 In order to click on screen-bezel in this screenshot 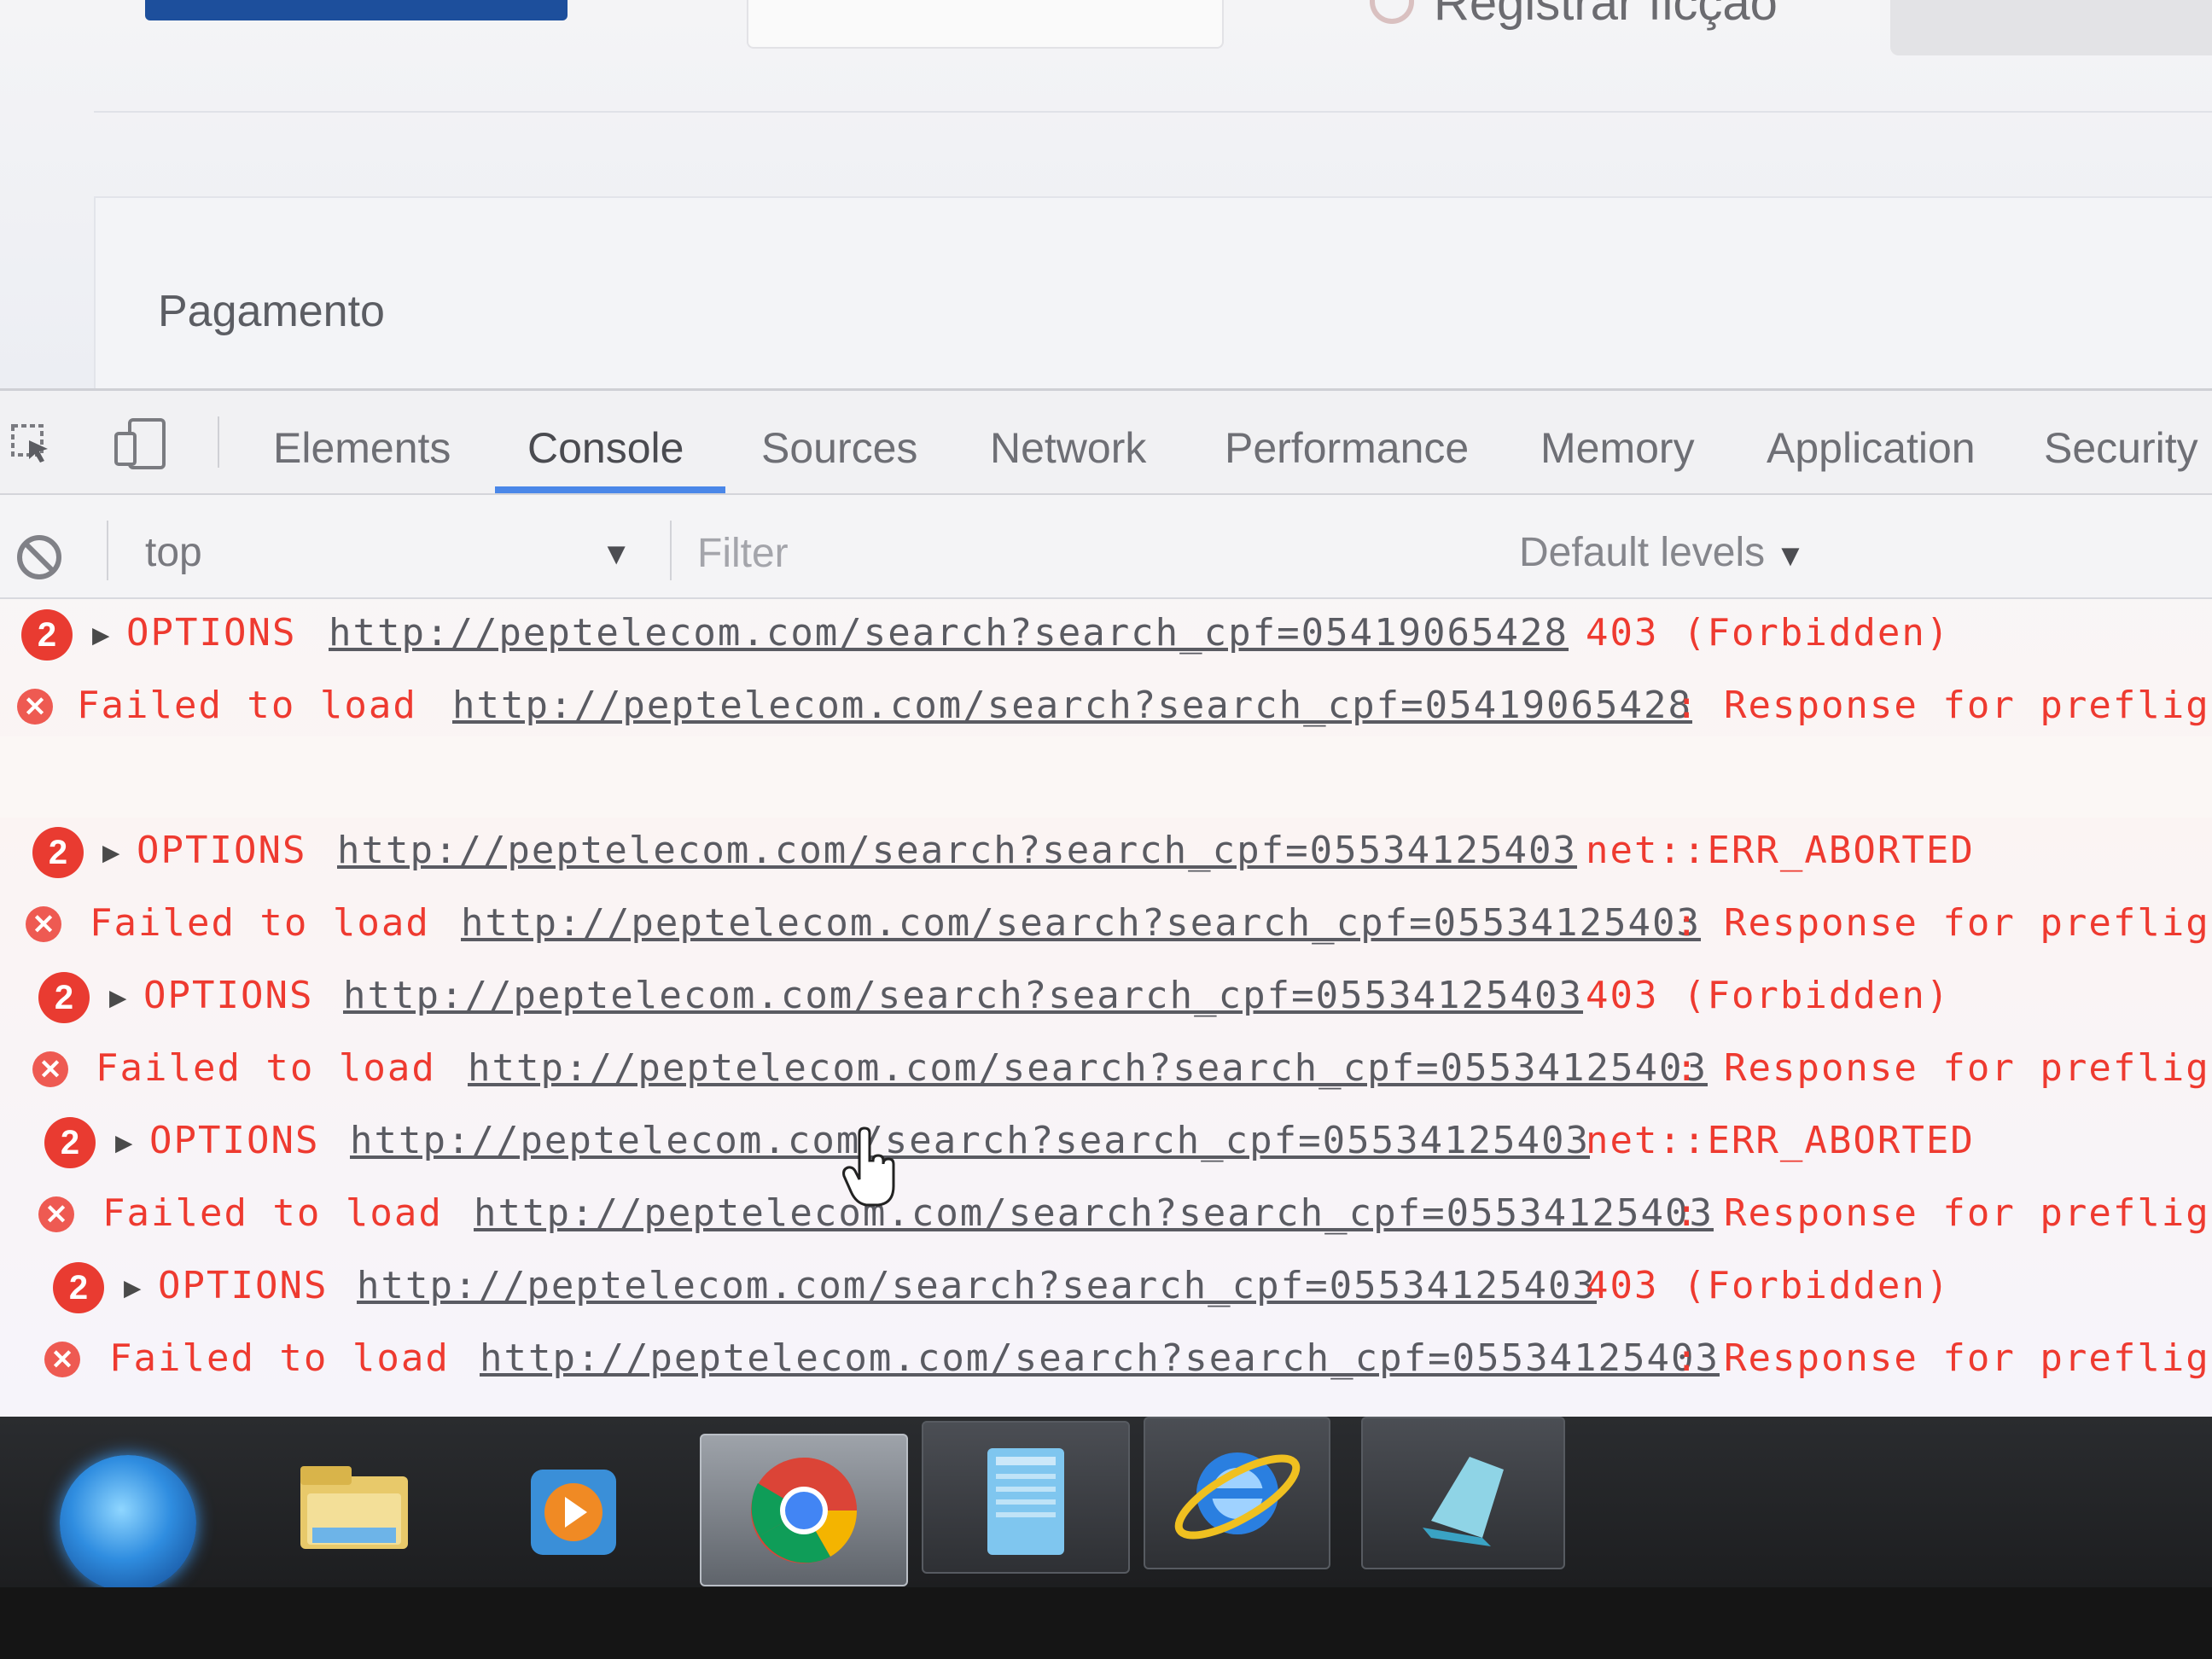, I will do `click(1106, 1623)`.